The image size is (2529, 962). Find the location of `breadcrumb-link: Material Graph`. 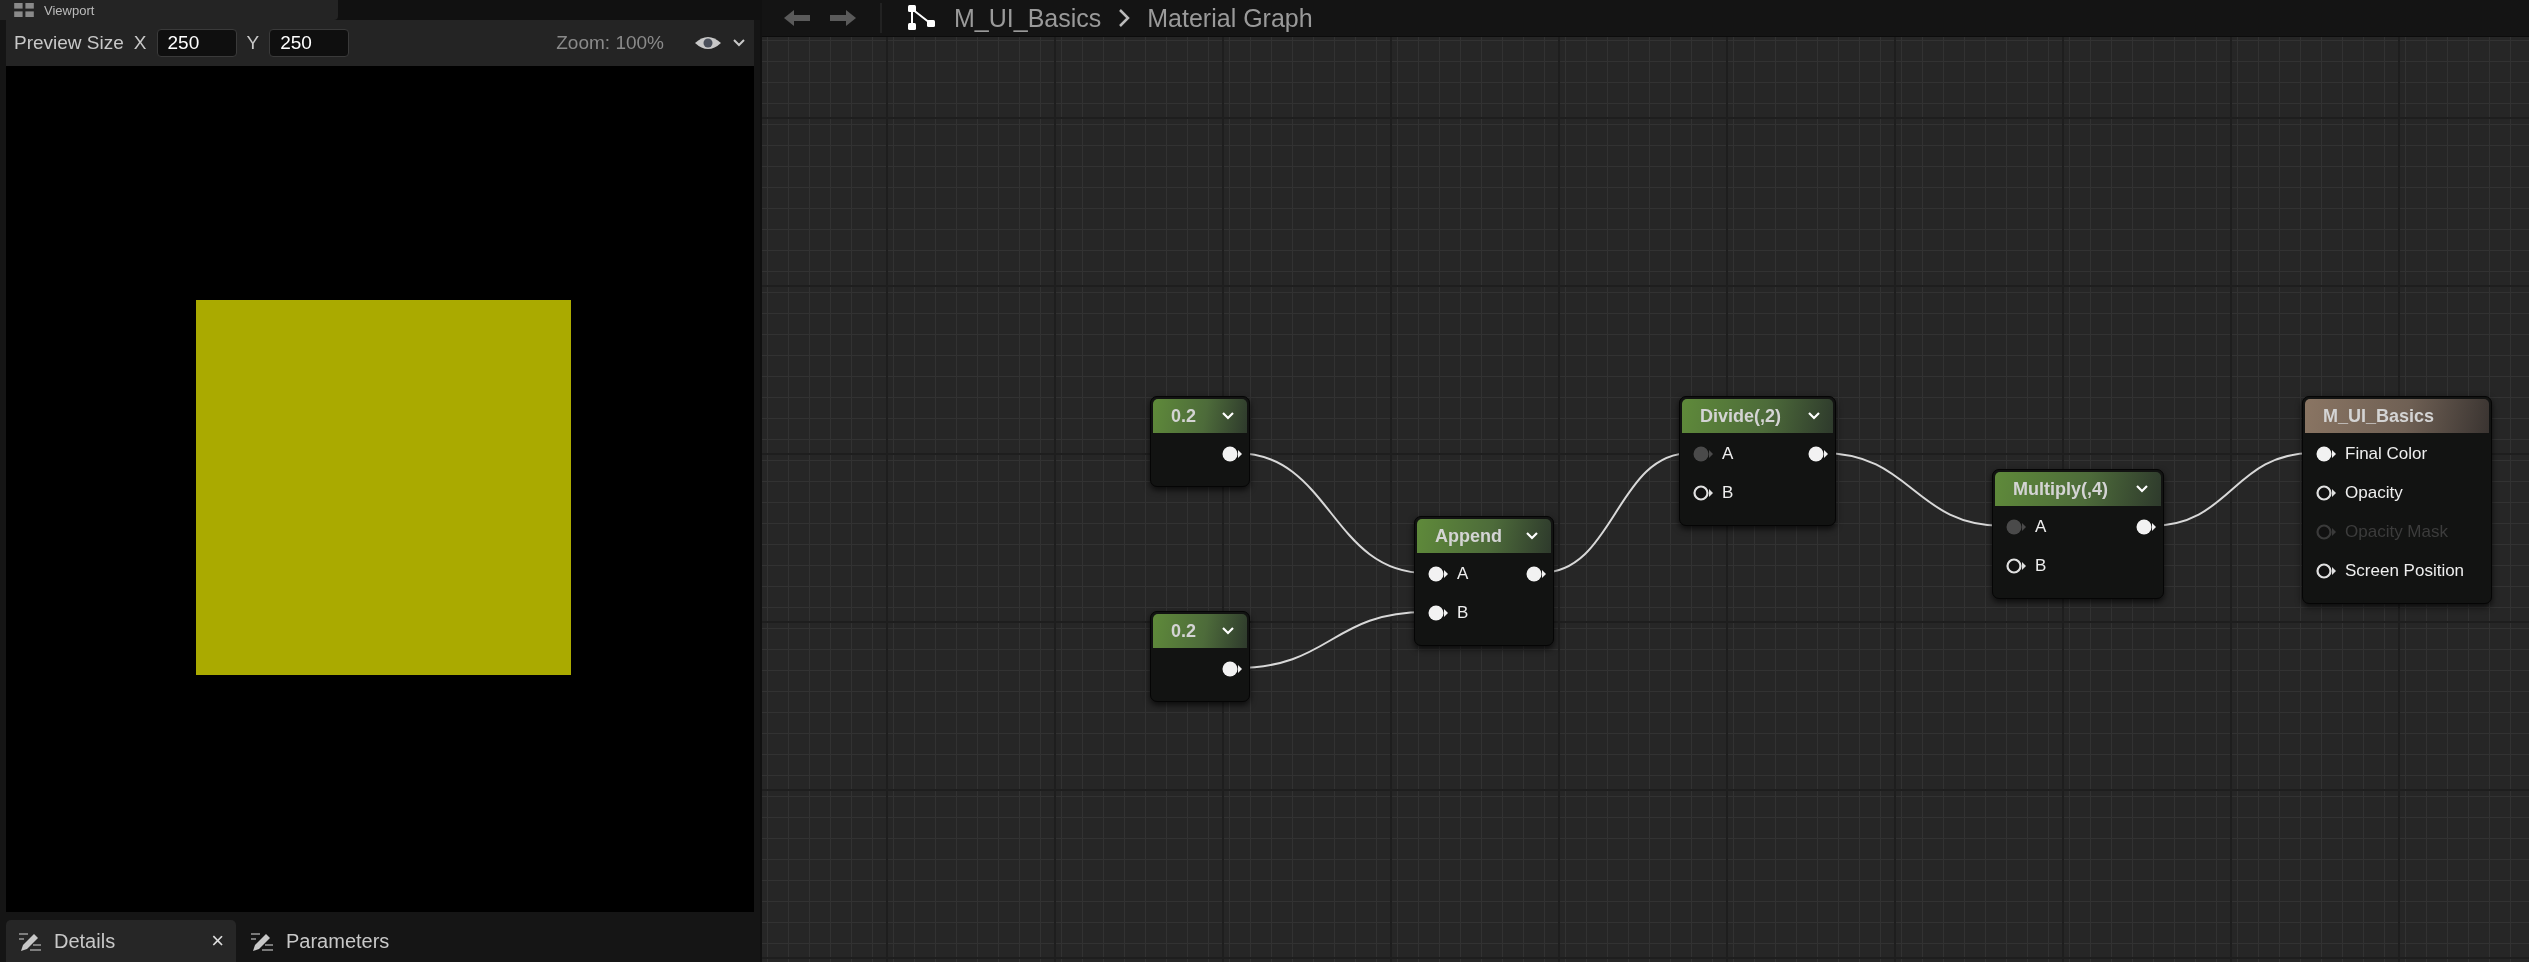

breadcrumb-link: Material Graph is located at coordinates (1230, 18).